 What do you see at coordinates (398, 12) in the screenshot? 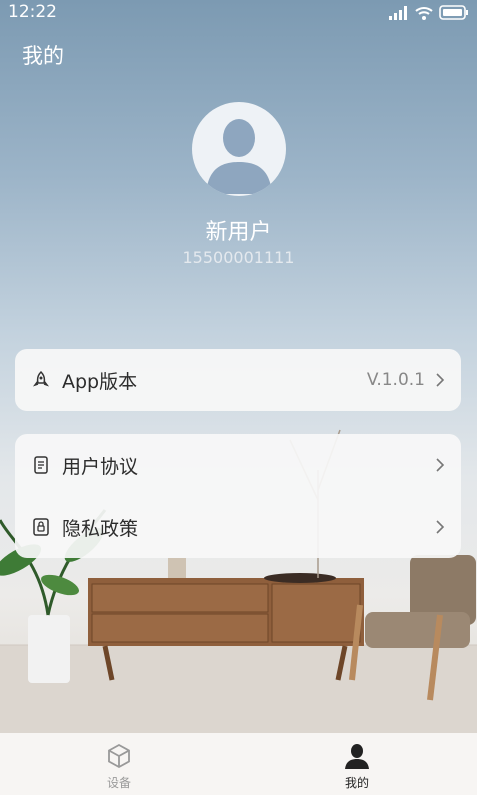
I see `signal-icon` at bounding box center [398, 12].